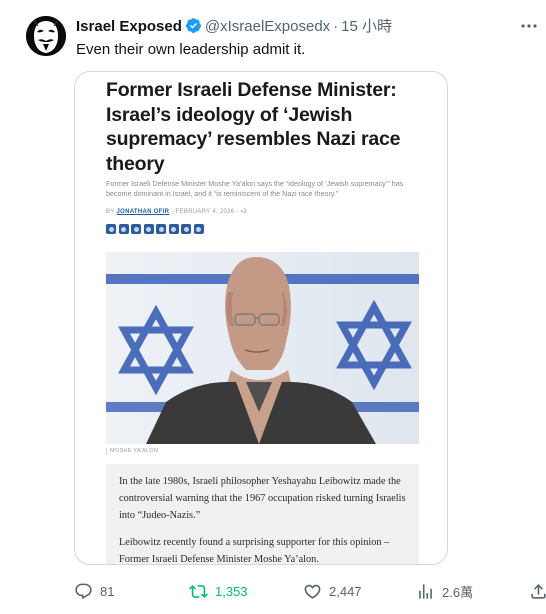 This screenshot has width=546, height=614. I want to click on repost-count: 1,353, so click(231, 591).